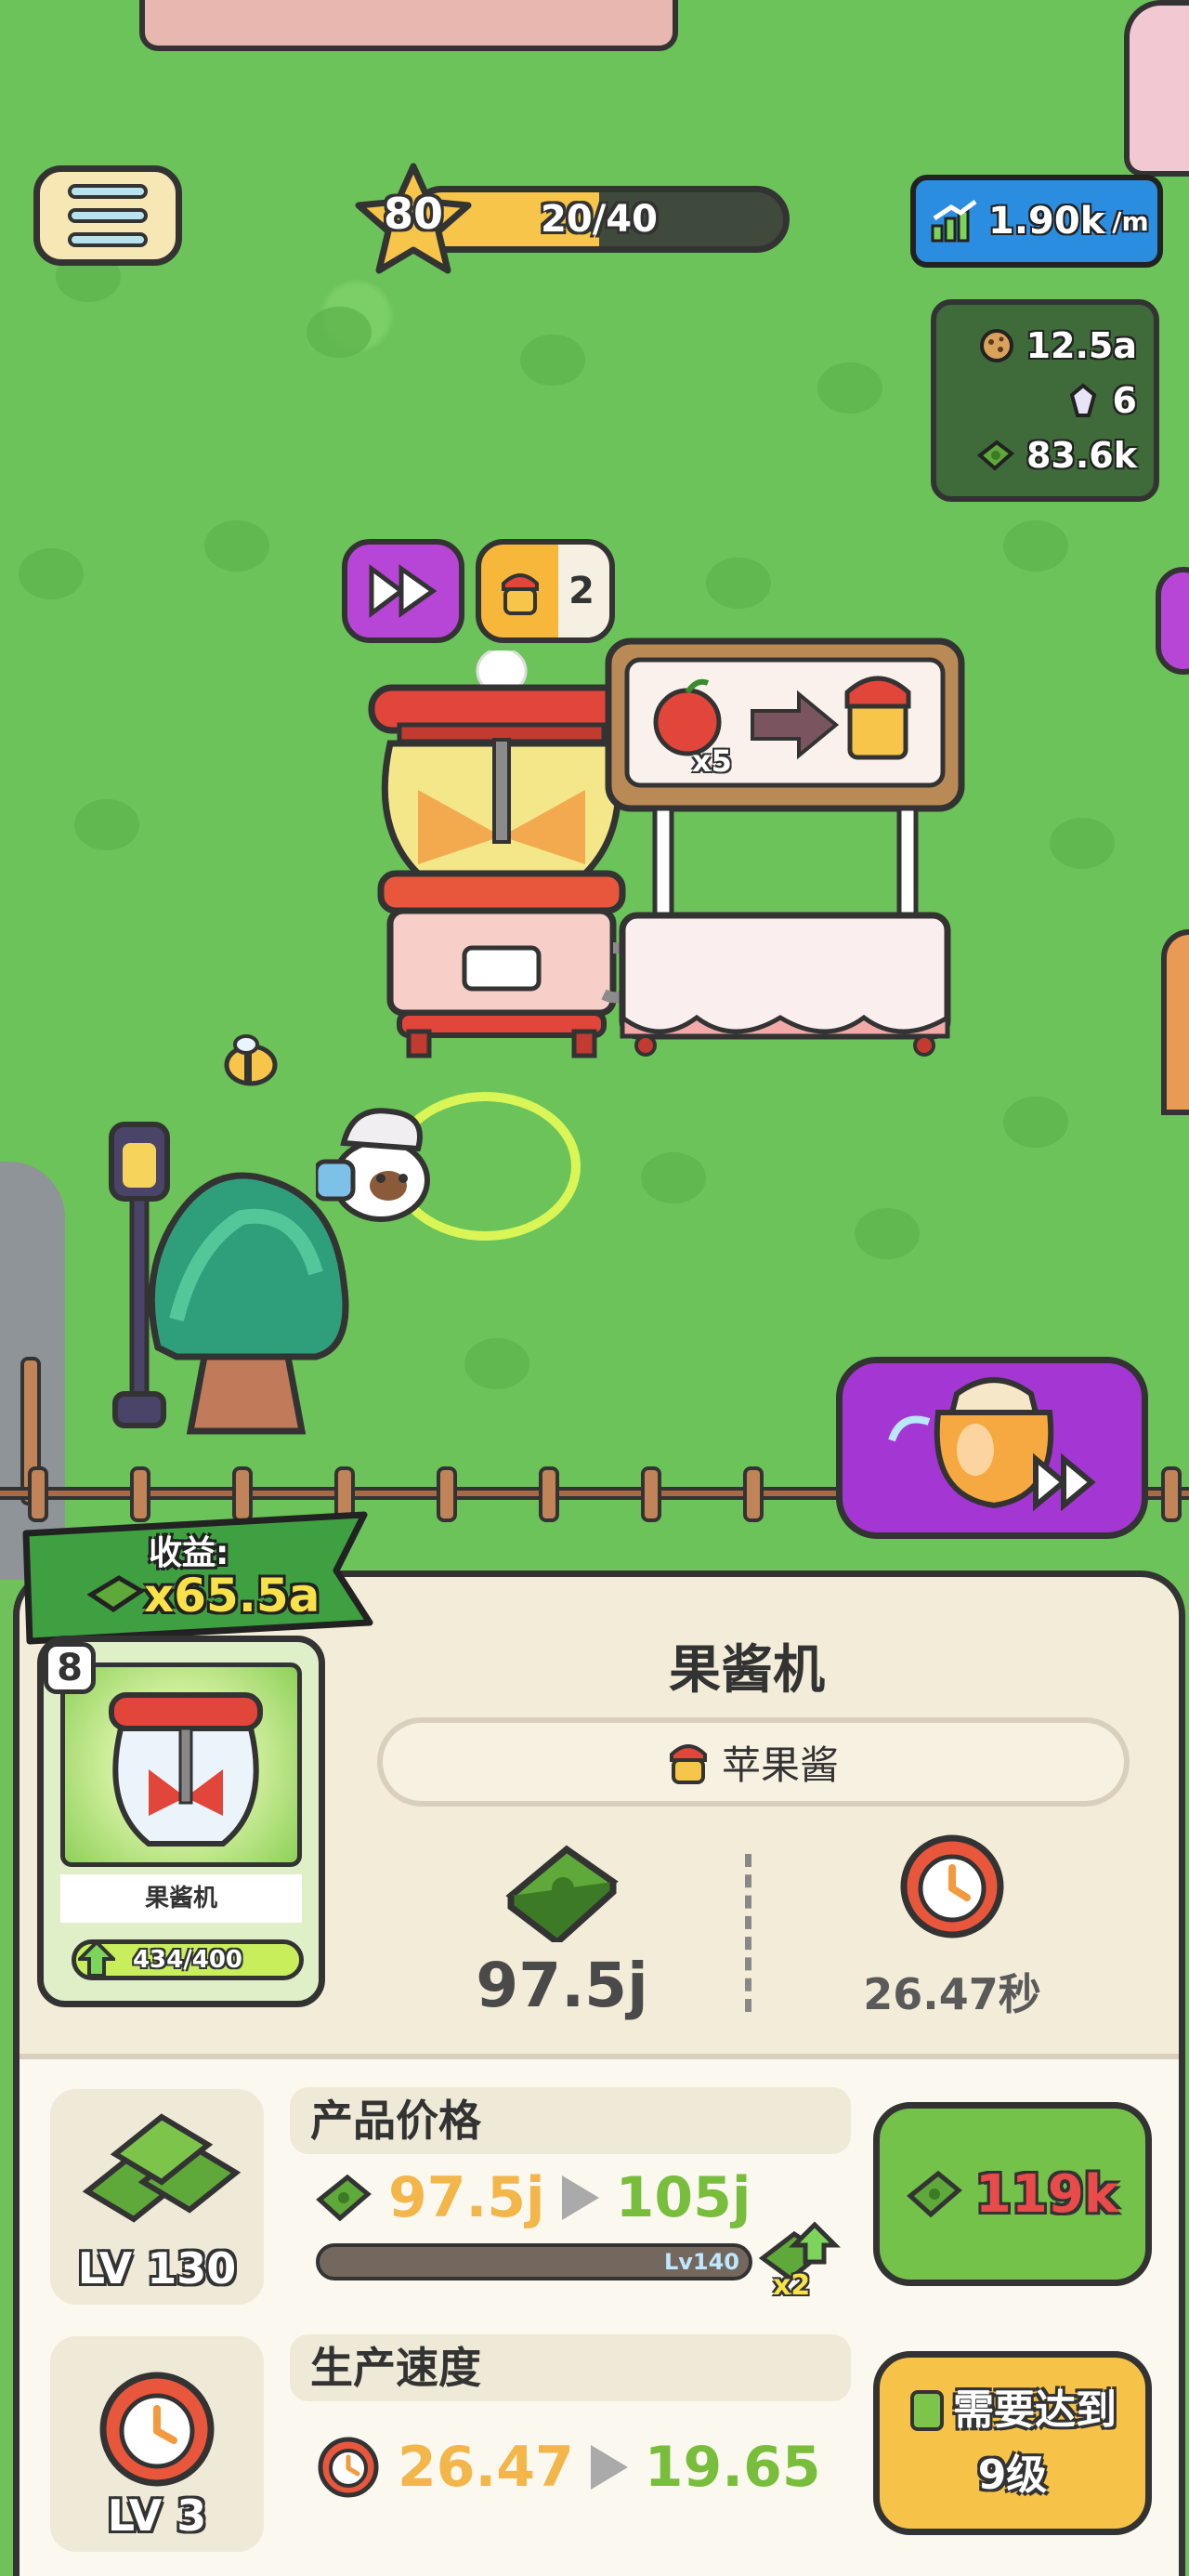  What do you see at coordinates (1082, 400) in the screenshot?
I see `gem-icon` at bounding box center [1082, 400].